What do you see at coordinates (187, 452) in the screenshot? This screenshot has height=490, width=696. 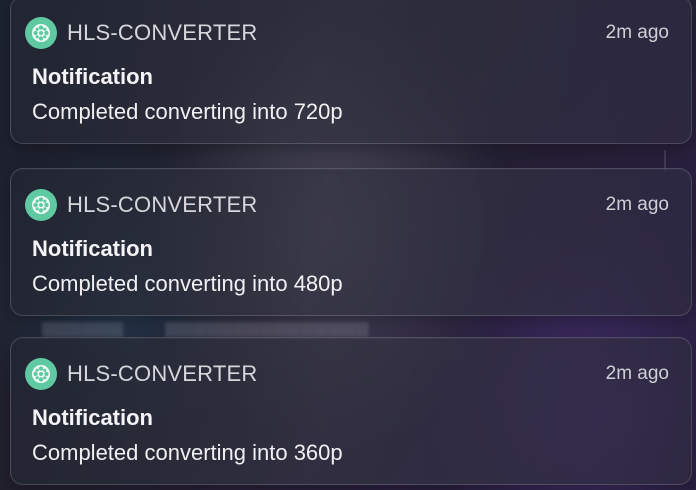 I see `notification-message: Completed converting into 360p` at bounding box center [187, 452].